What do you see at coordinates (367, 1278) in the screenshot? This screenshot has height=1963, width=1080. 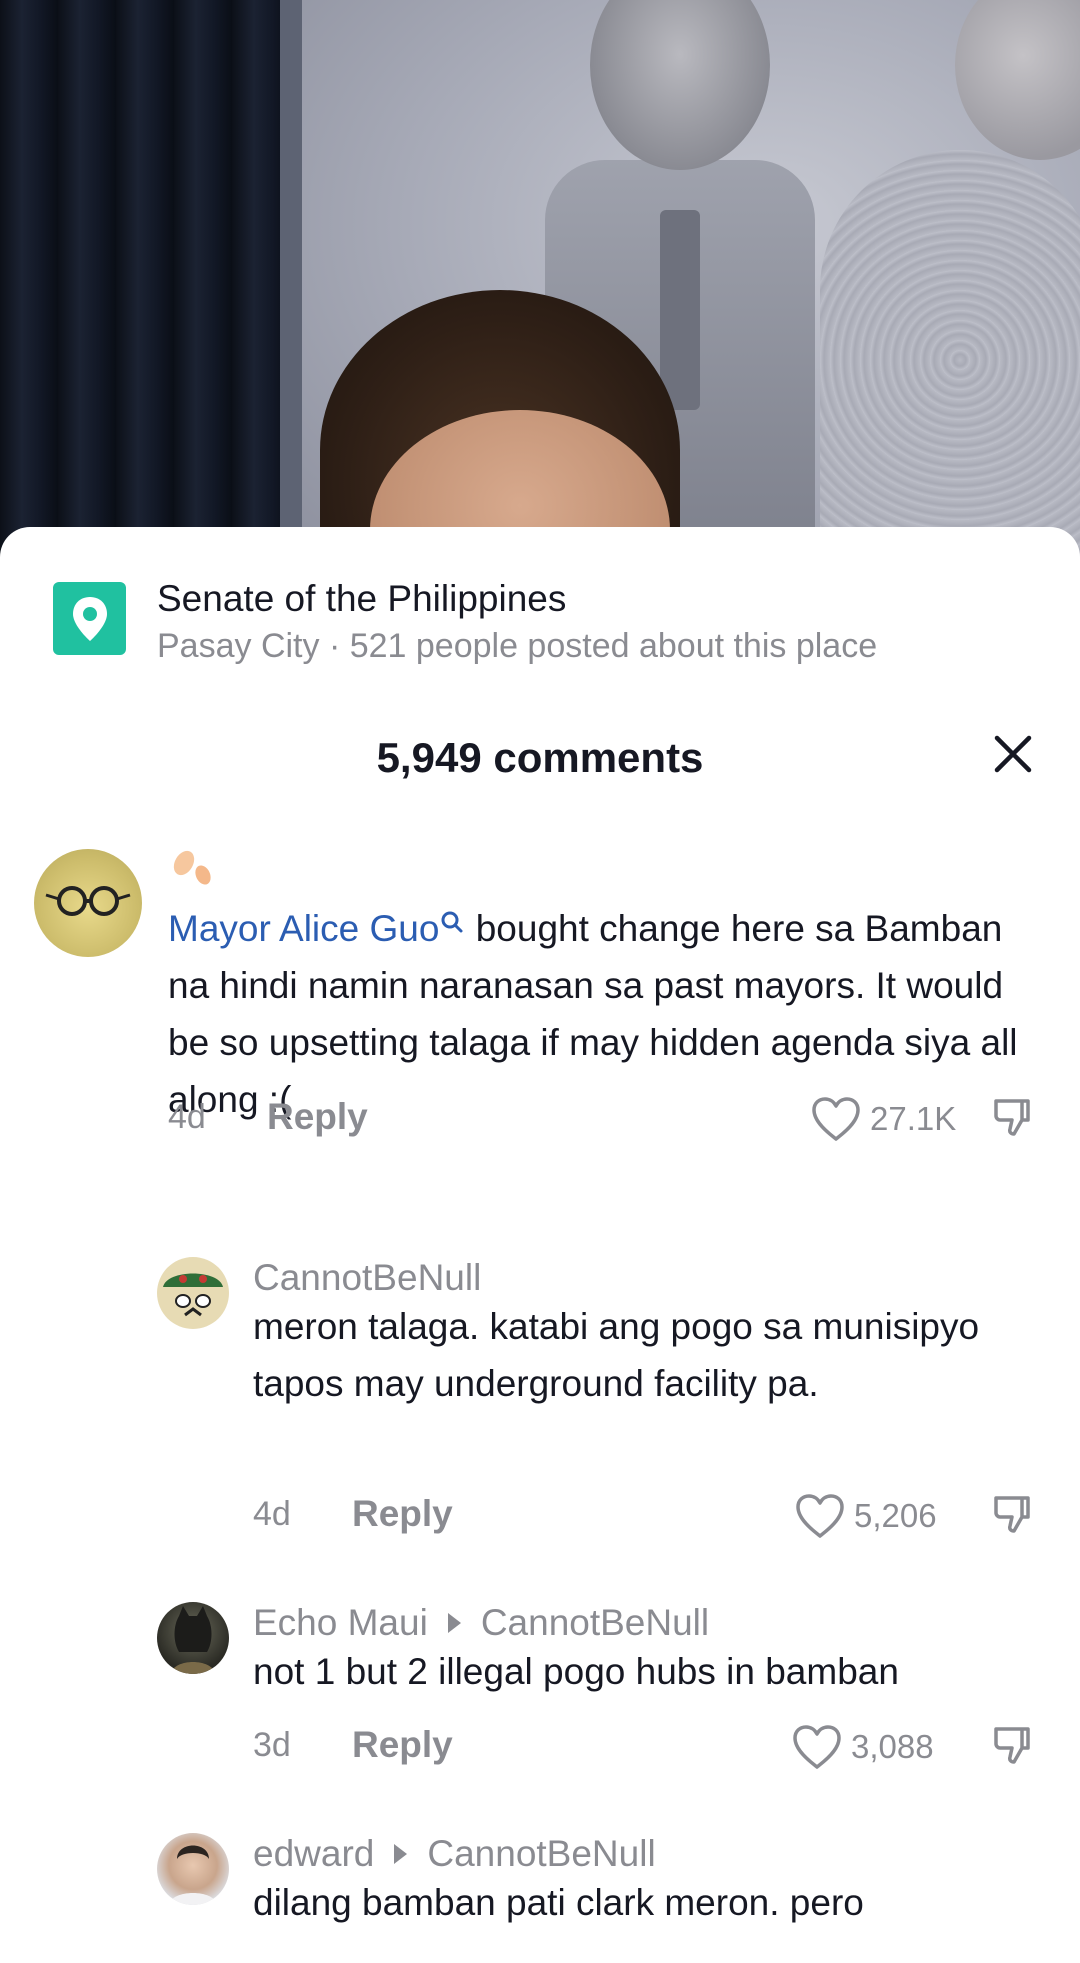 I see `comment-username: CannotBeNull` at bounding box center [367, 1278].